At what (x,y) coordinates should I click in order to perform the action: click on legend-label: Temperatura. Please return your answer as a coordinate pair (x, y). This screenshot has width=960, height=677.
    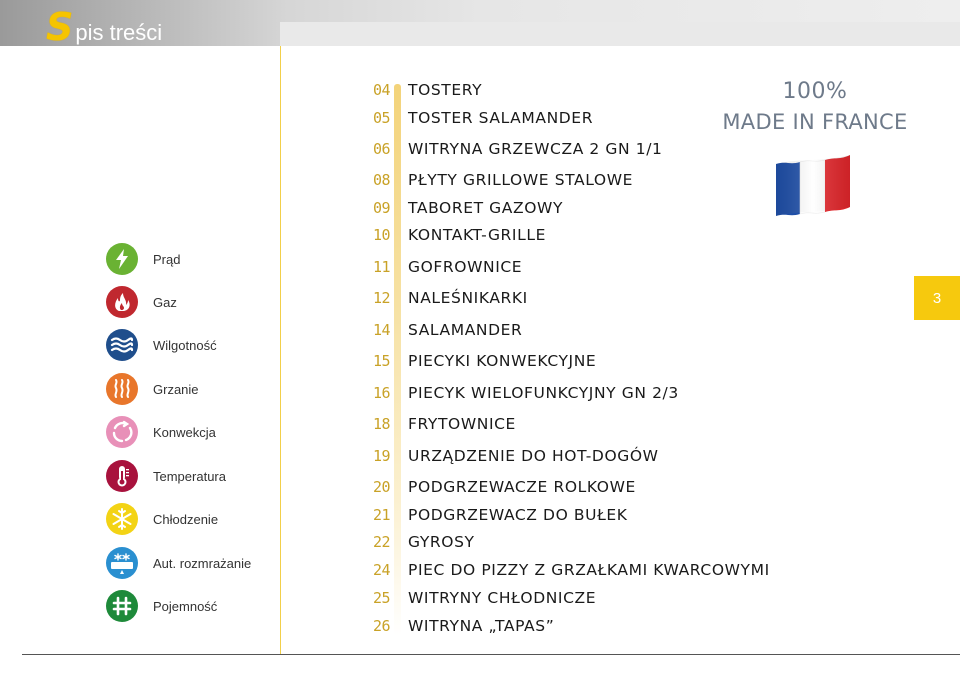
    Looking at the image, I should click on (189, 476).